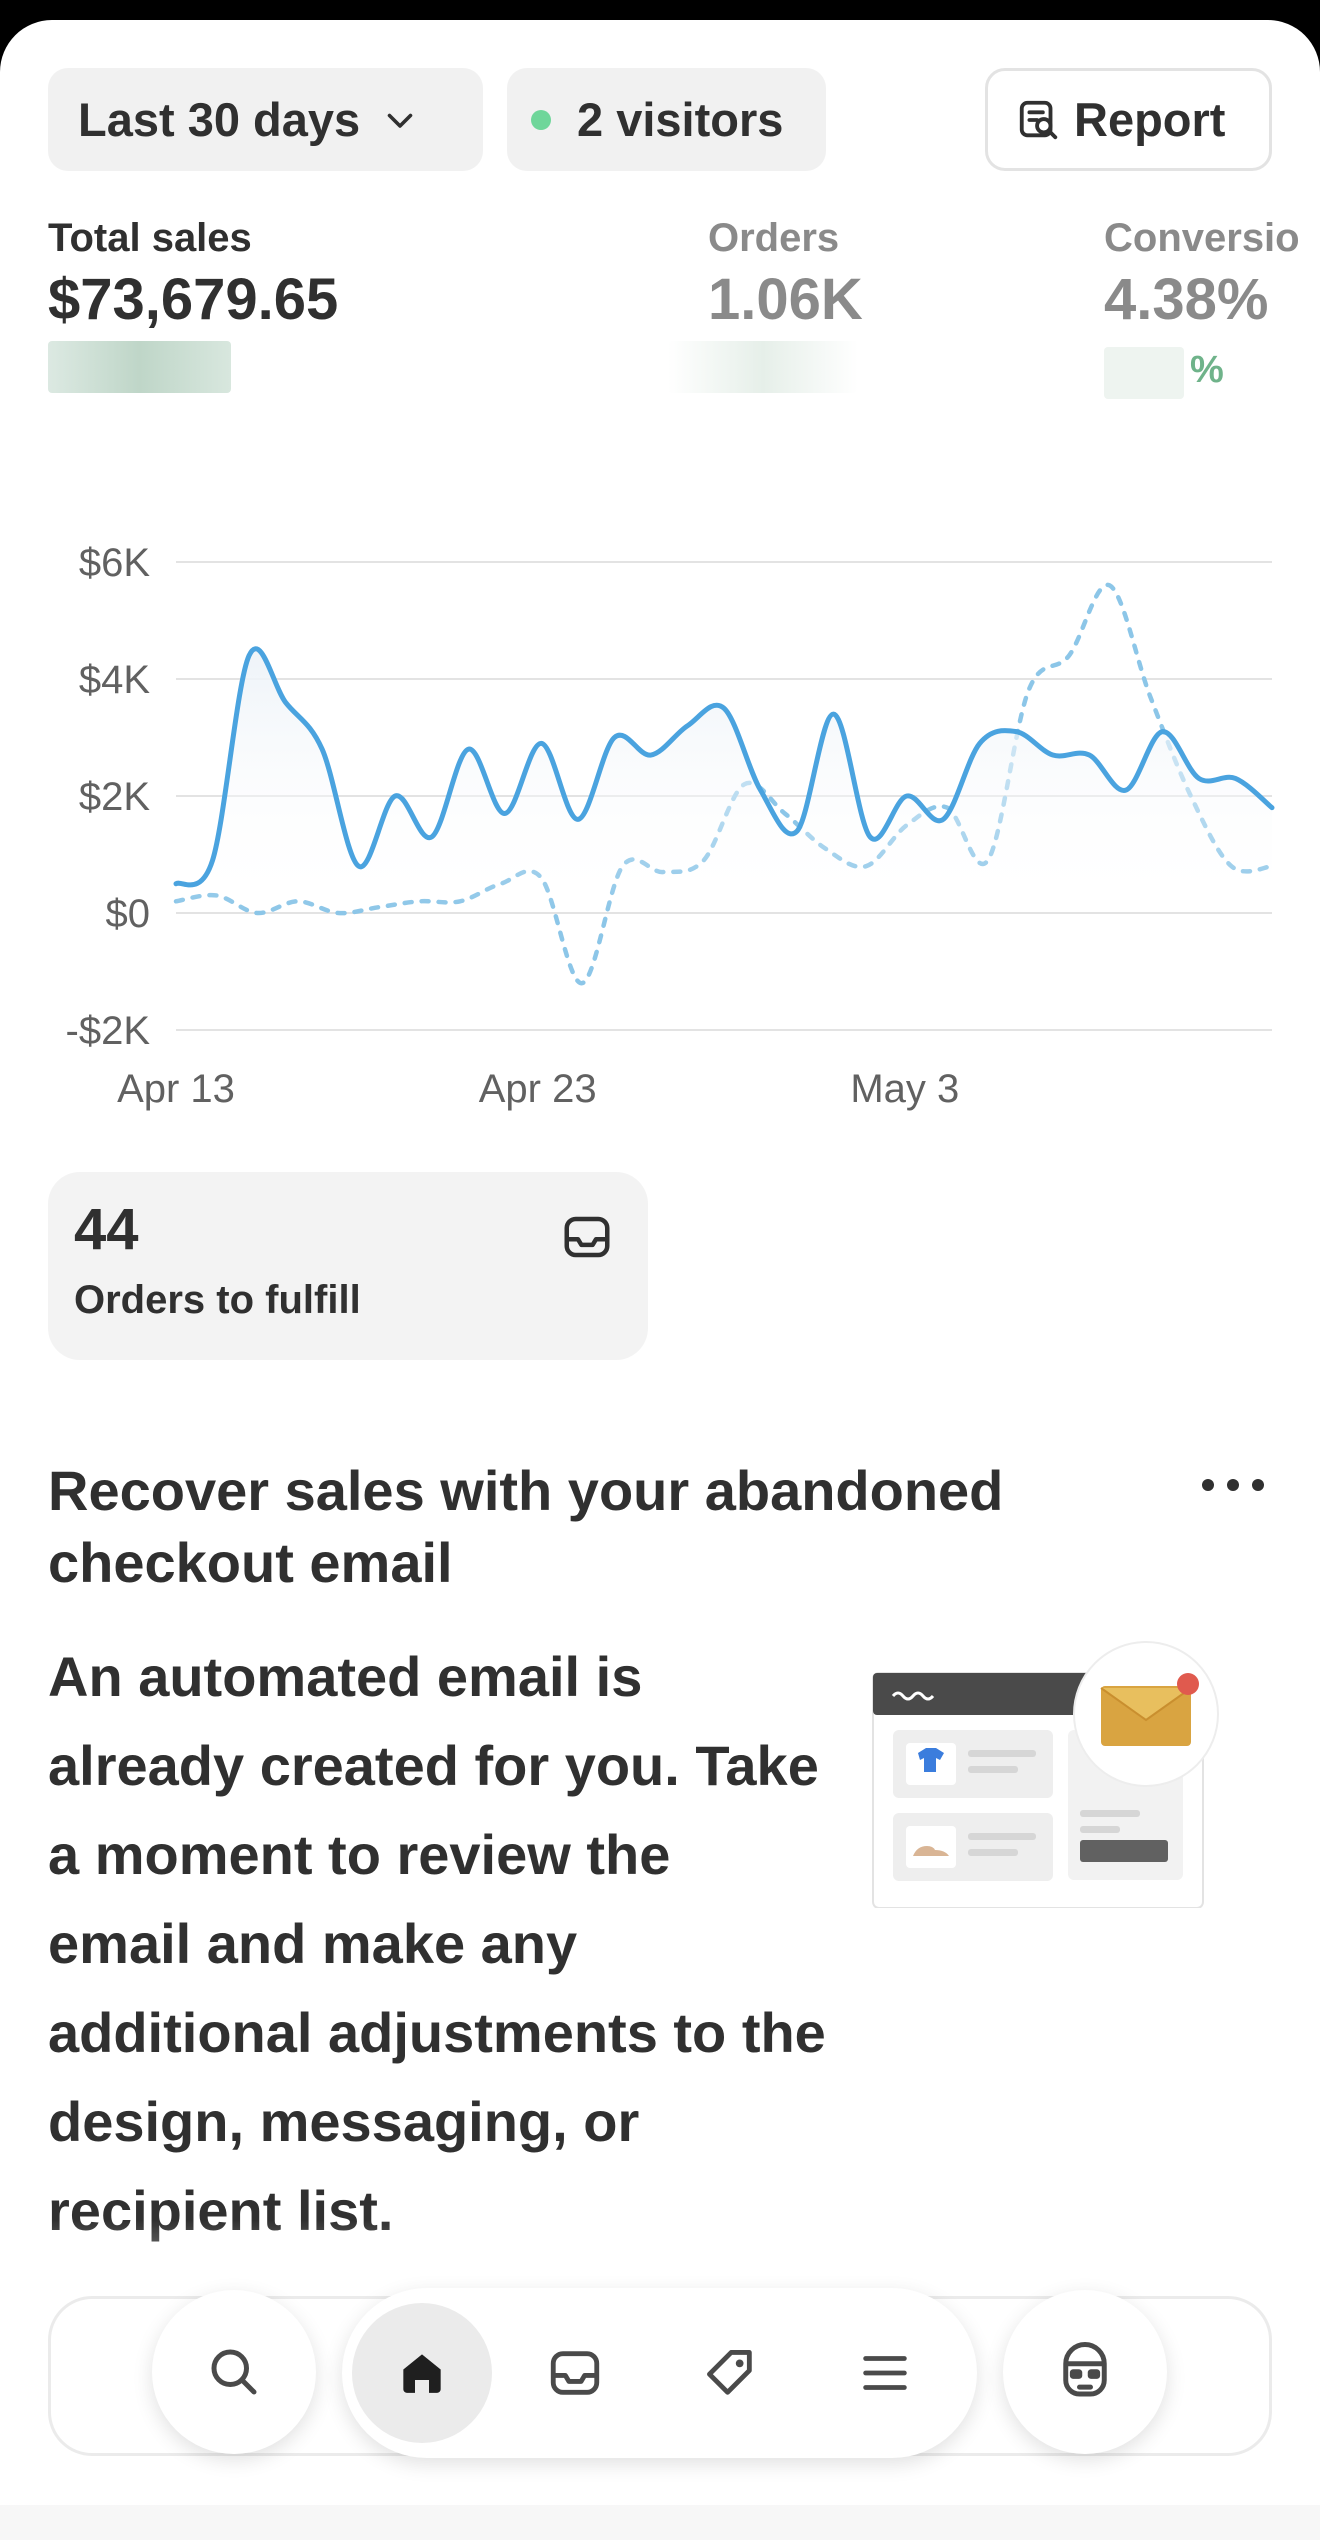 The width and height of the screenshot is (1320, 2540). I want to click on nav-main-group, so click(659, 2373).